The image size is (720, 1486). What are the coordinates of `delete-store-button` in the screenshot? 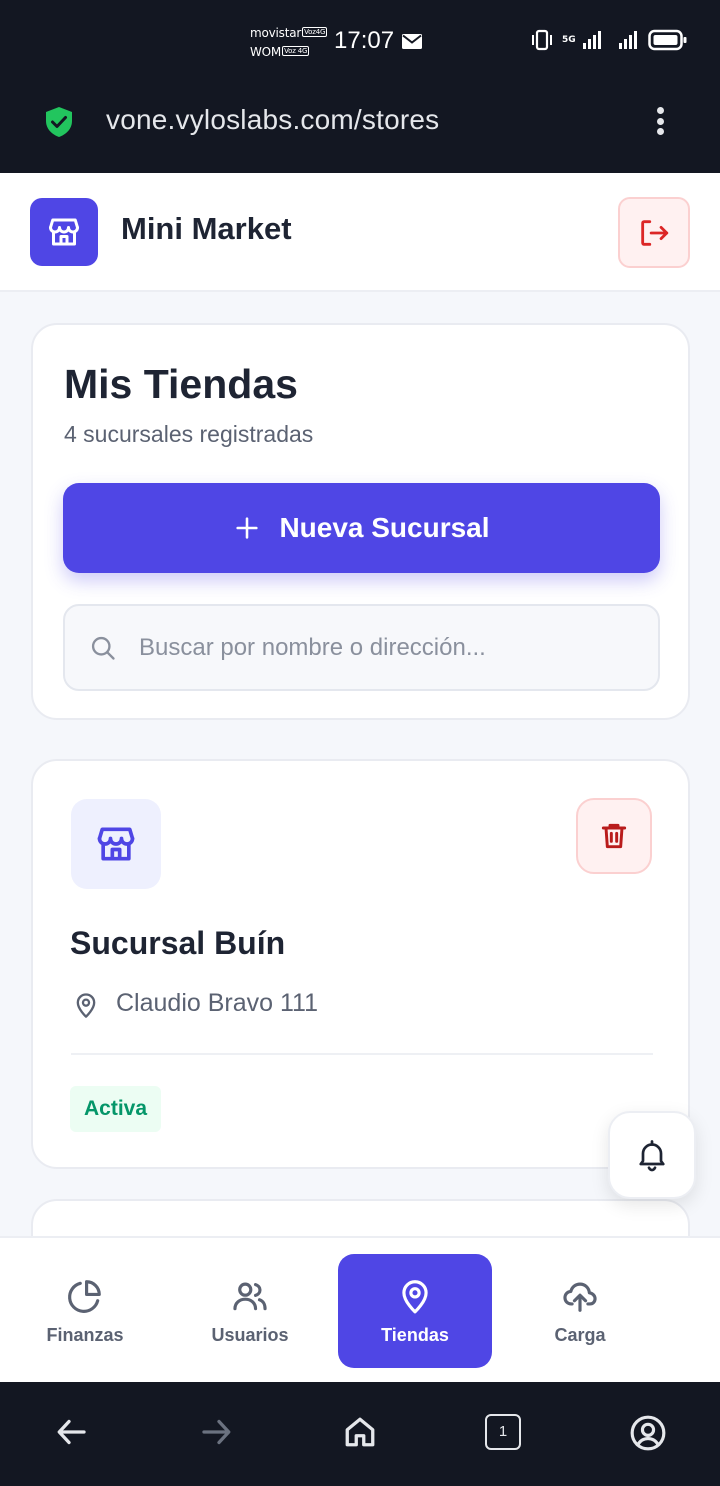 It's located at (614, 836).